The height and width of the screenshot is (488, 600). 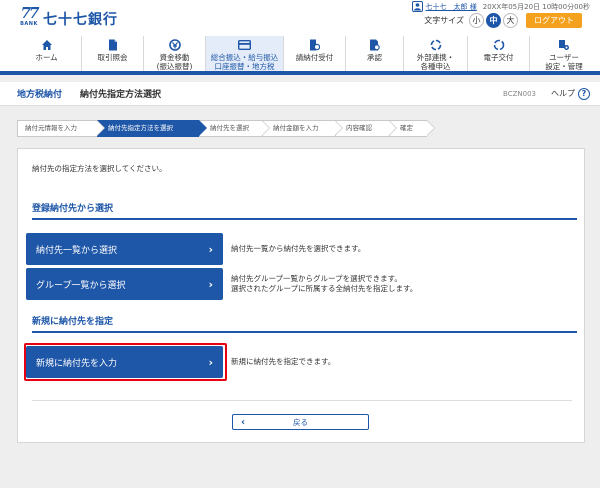 What do you see at coordinates (563, 93) in the screenshot?
I see `help-label: ヘルプ` at bounding box center [563, 93].